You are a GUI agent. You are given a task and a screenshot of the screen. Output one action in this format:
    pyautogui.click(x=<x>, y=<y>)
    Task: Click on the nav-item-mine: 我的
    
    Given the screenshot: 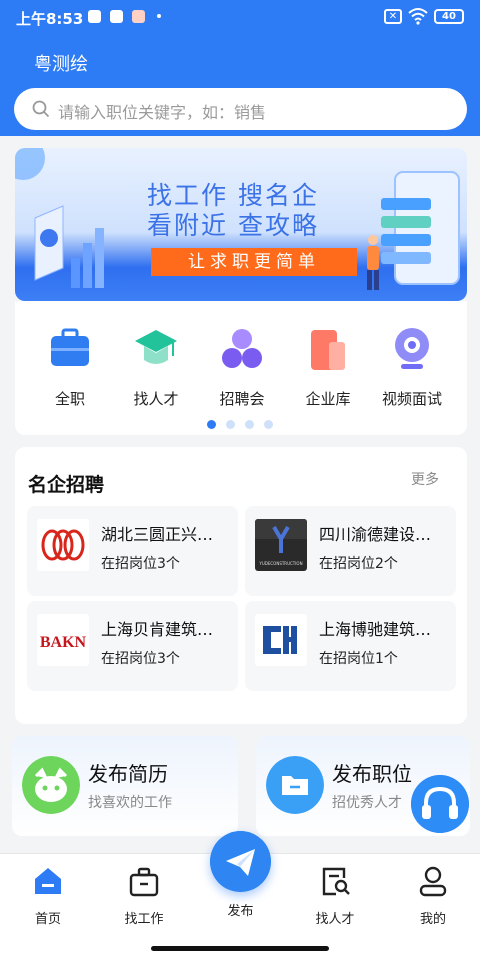 What is the action you would take?
    pyautogui.click(x=433, y=895)
    